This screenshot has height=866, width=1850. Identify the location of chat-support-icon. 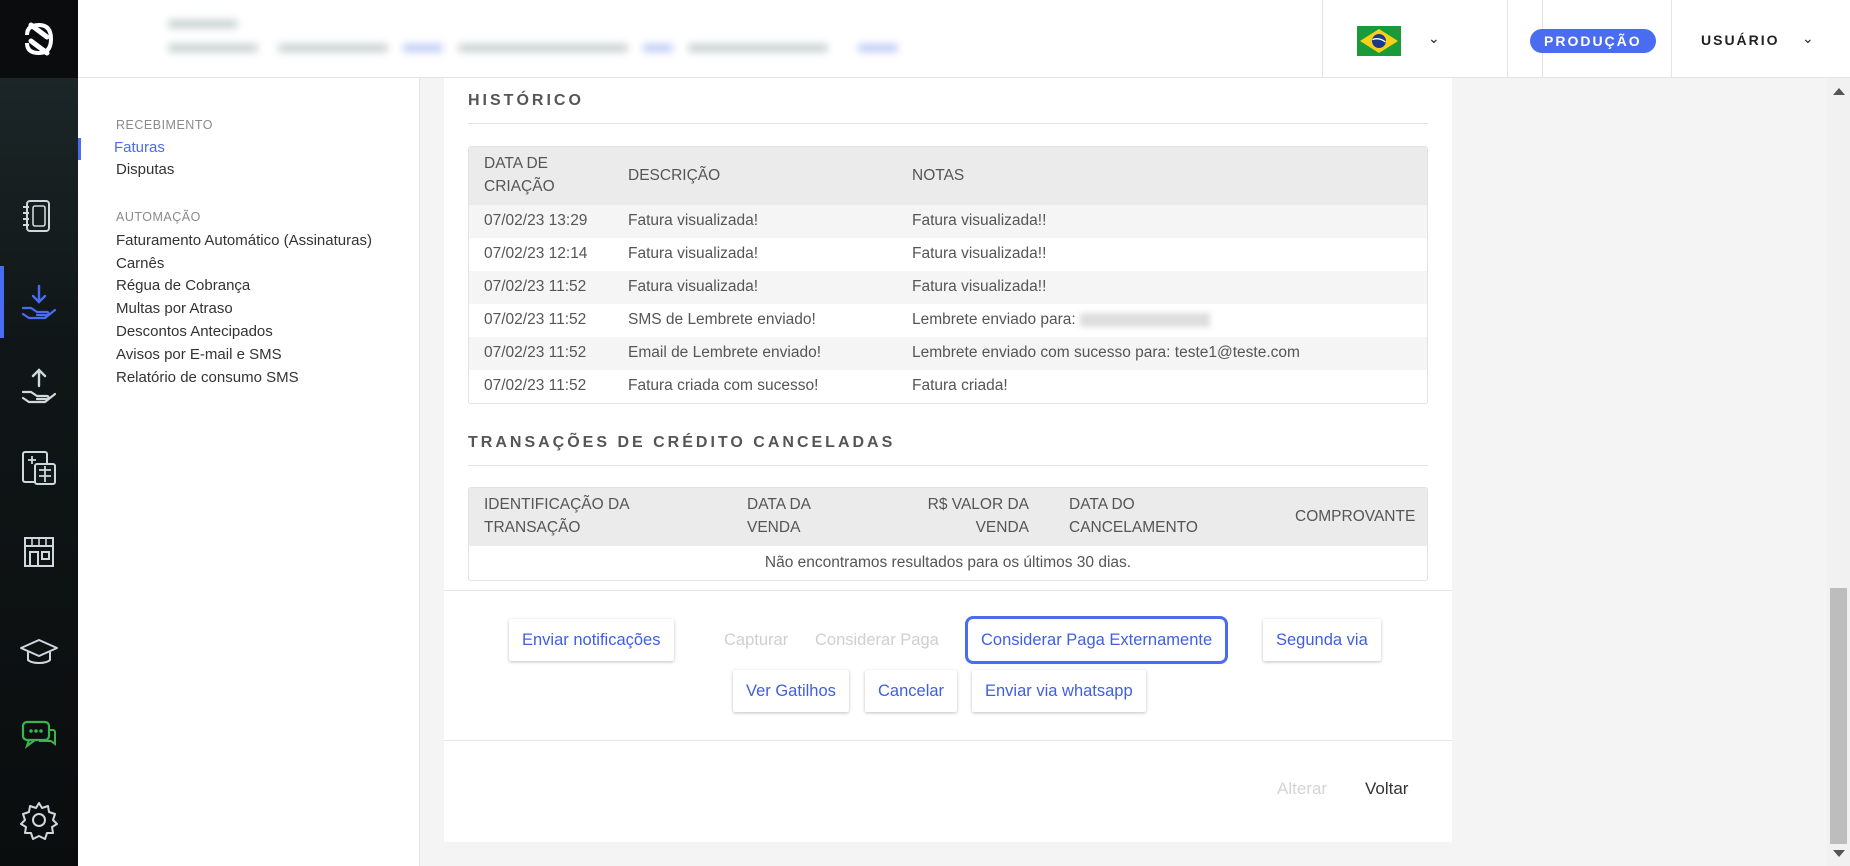
(39, 736).